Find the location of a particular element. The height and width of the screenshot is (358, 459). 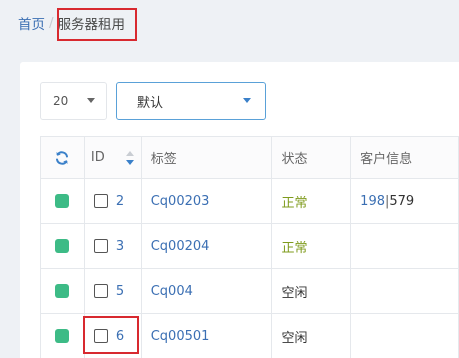

tag-cell: Cq004 is located at coordinates (206, 291).